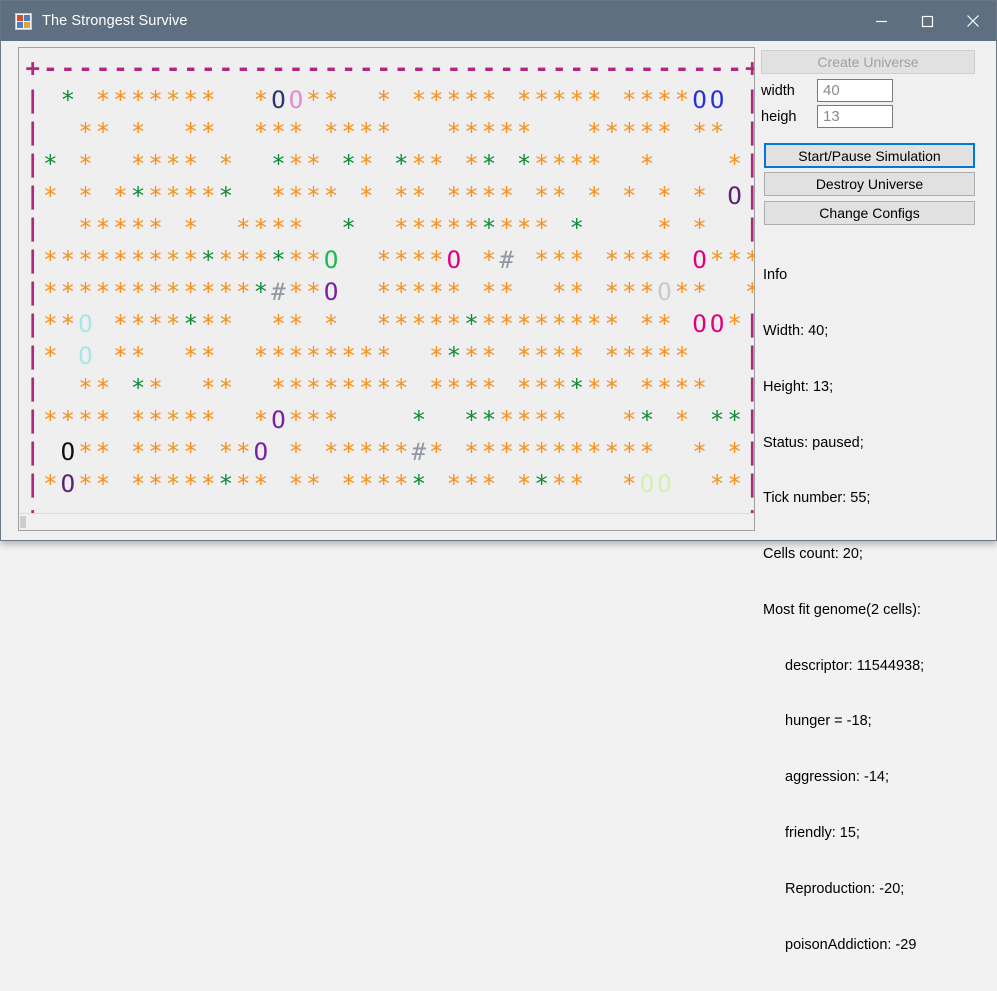  I want to click on width-input, so click(855, 90).